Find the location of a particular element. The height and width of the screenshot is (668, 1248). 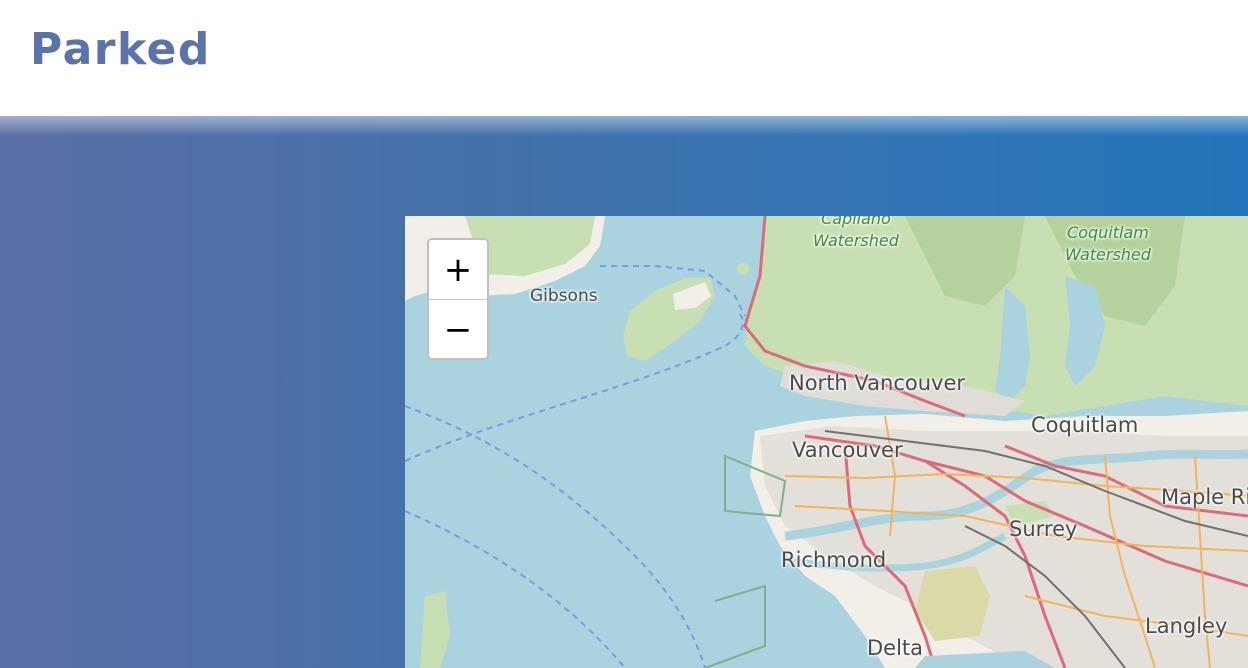

map-label-coquitlam: Coquitlam is located at coordinates (1085, 425).